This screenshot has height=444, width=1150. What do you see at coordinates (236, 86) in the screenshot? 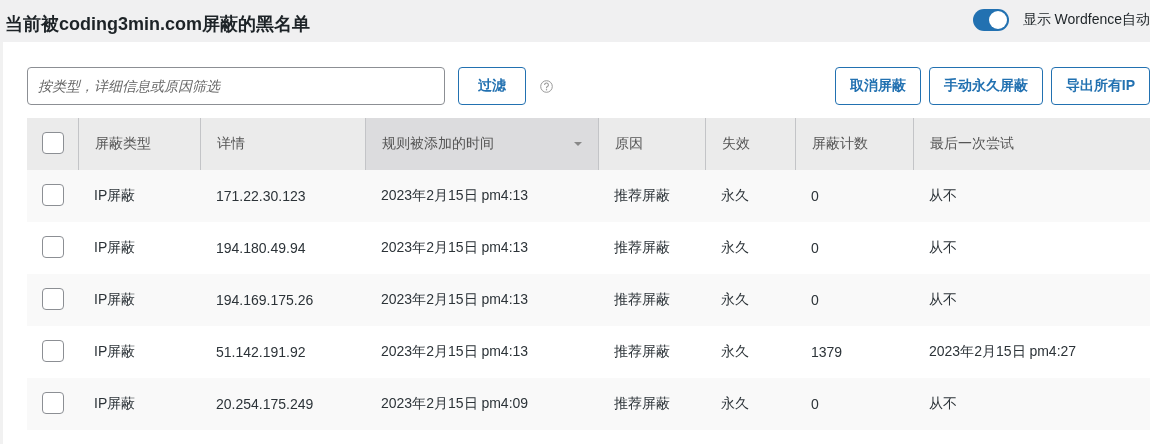
I see `filter-field: 按类型，详细信息或原因筛选` at bounding box center [236, 86].